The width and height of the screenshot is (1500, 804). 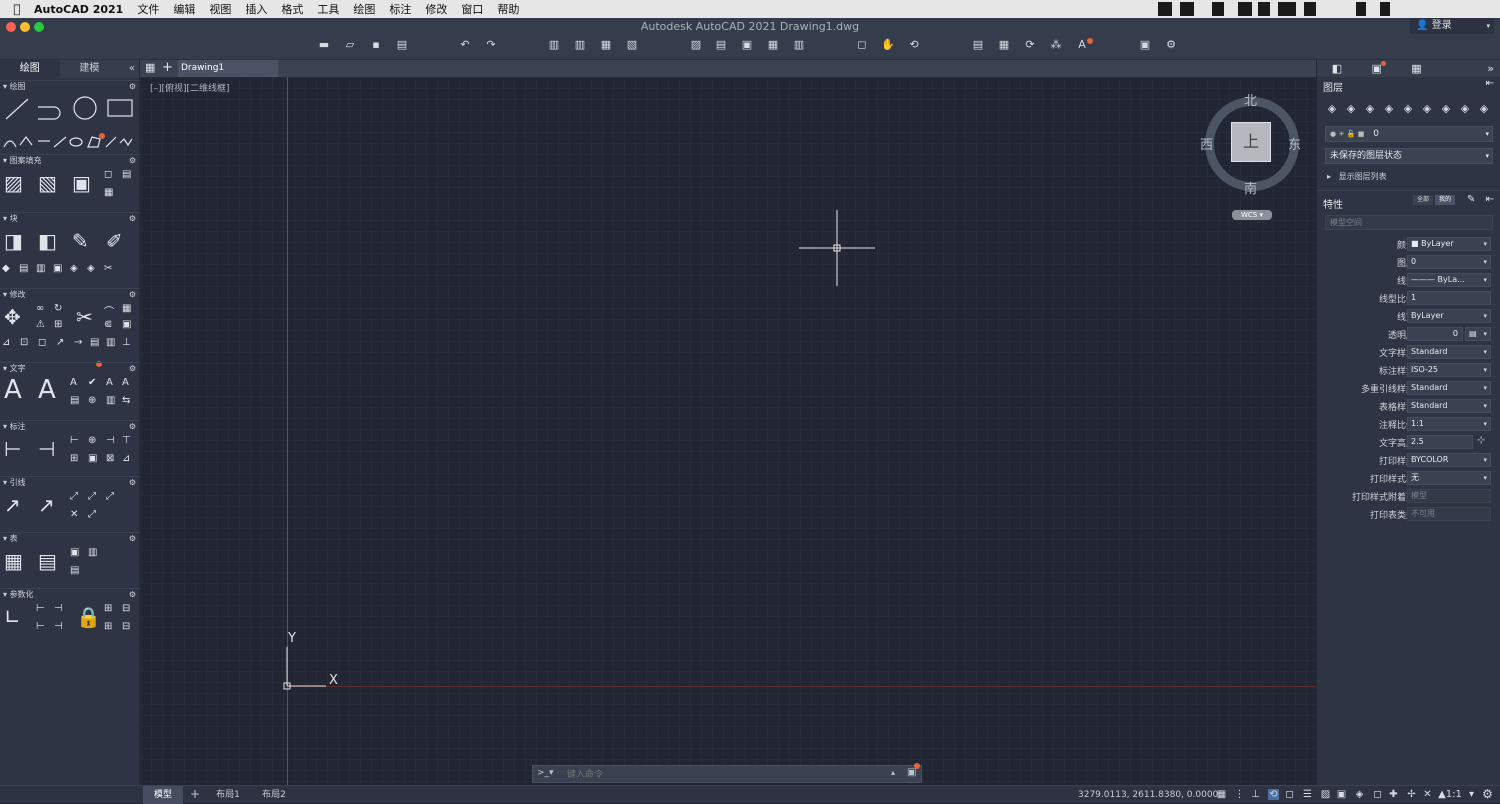 What do you see at coordinates (126, 458) in the screenshot?
I see `dim-8-icon: ⊿` at bounding box center [126, 458].